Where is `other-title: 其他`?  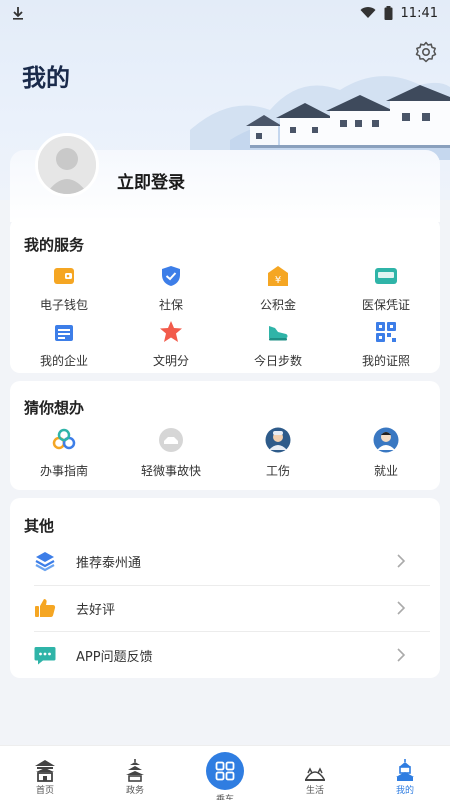 other-title: 其他 is located at coordinates (39, 526).